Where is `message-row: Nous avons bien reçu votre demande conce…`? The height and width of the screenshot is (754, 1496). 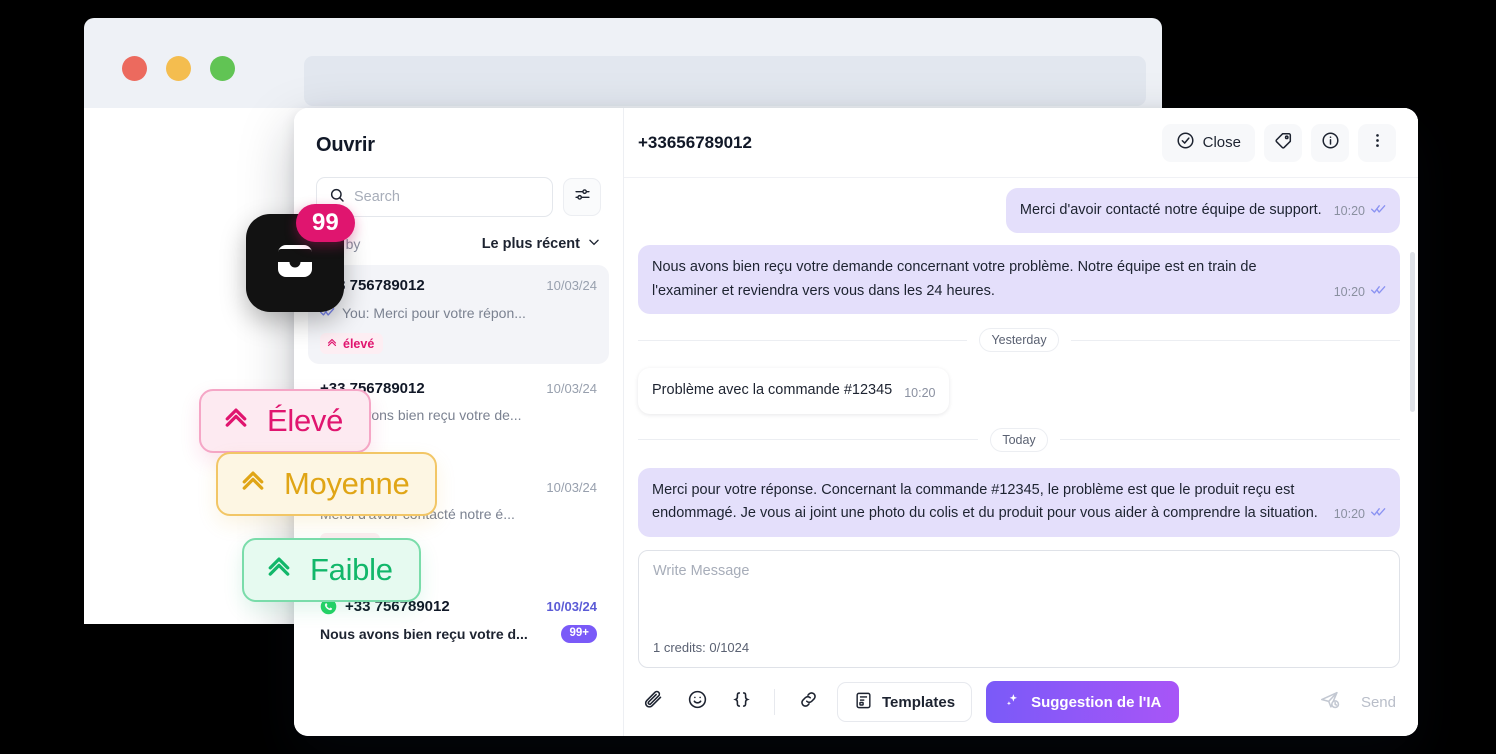 message-row: Nous avons bien reçu votre demande conce… is located at coordinates (1019, 280).